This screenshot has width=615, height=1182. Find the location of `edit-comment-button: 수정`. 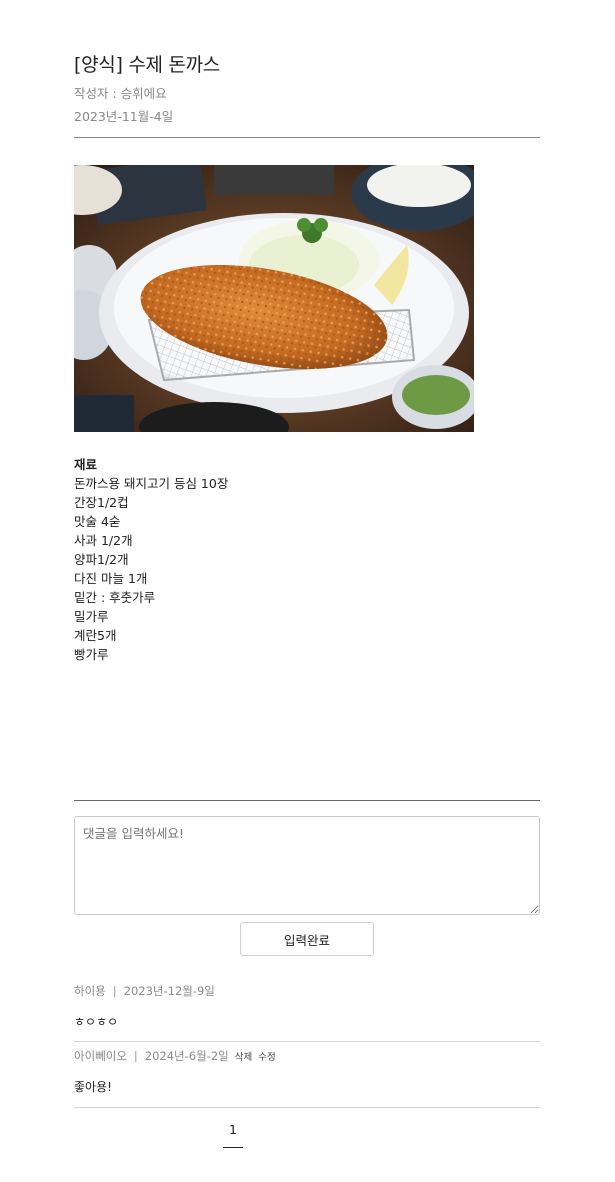

edit-comment-button: 수정 is located at coordinates (266, 1057).